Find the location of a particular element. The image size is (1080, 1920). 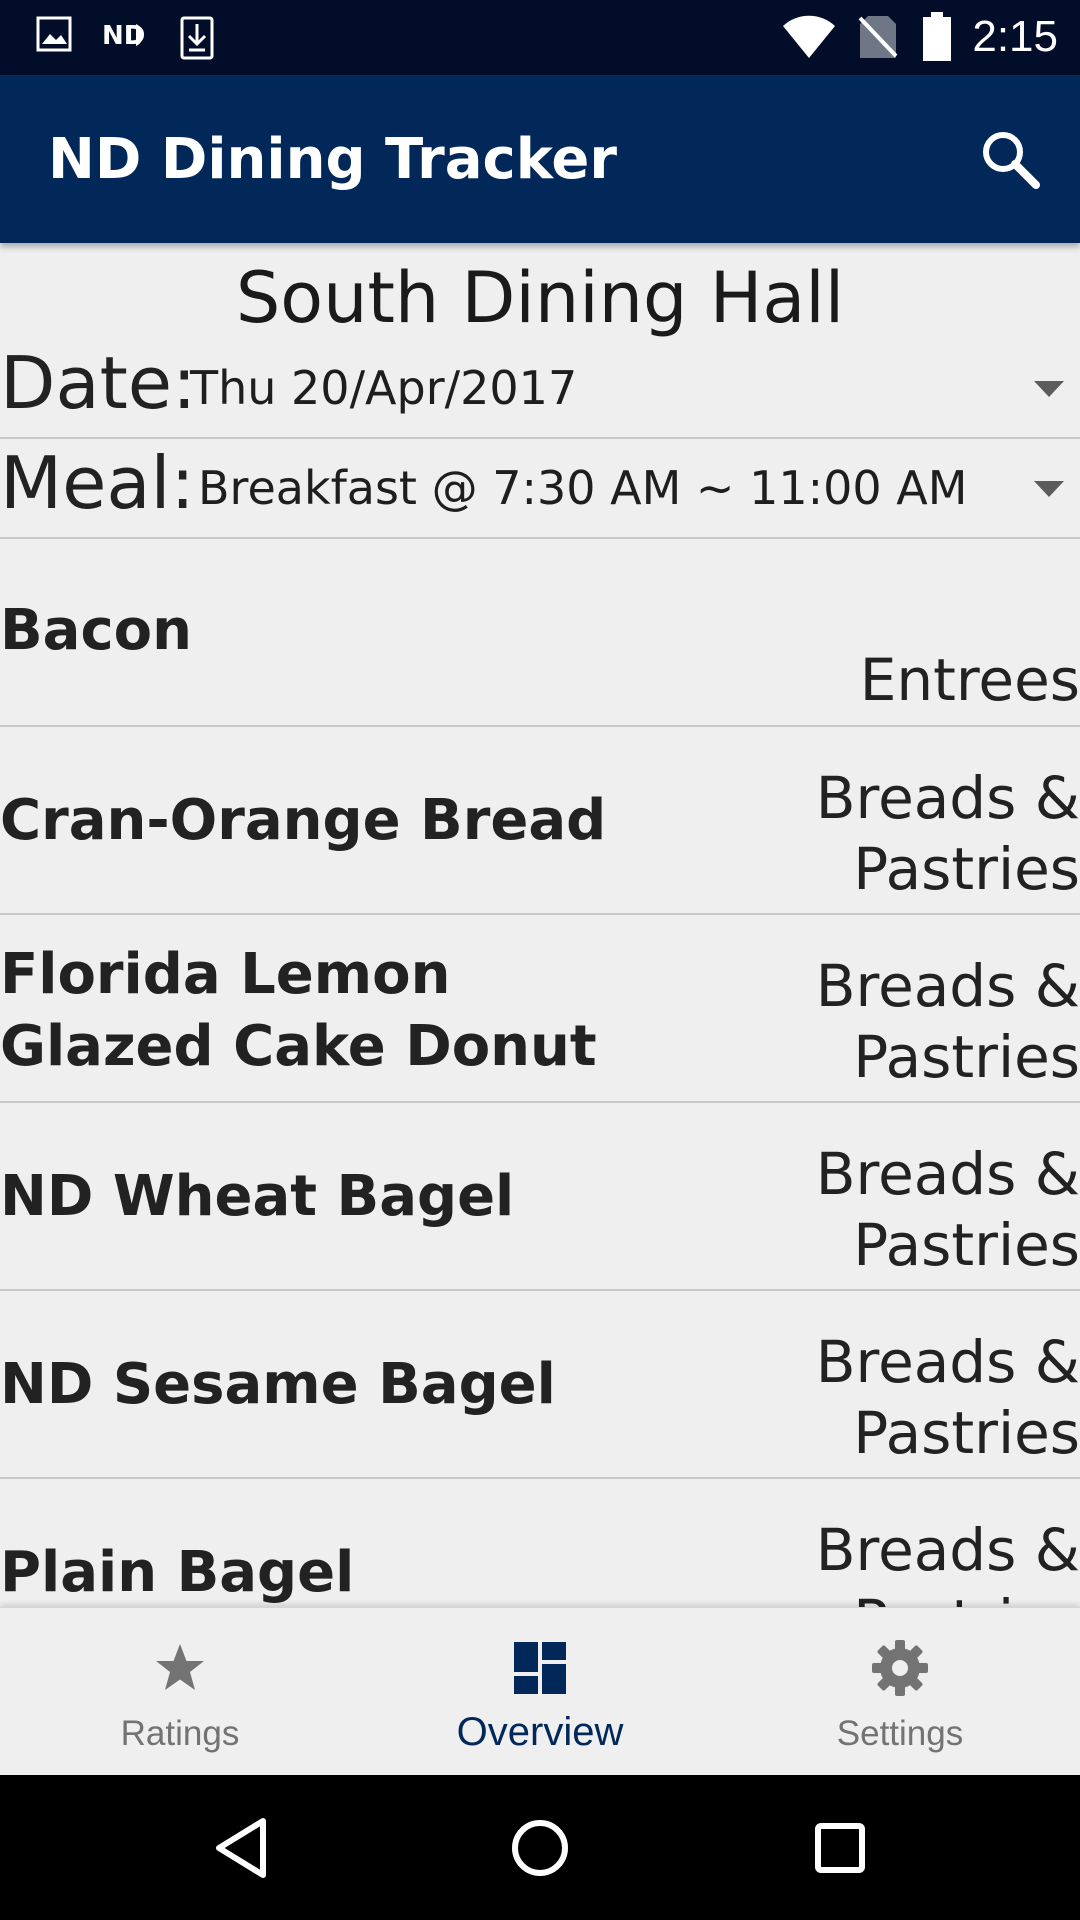

no-sim-icon is located at coordinates (878, 37).